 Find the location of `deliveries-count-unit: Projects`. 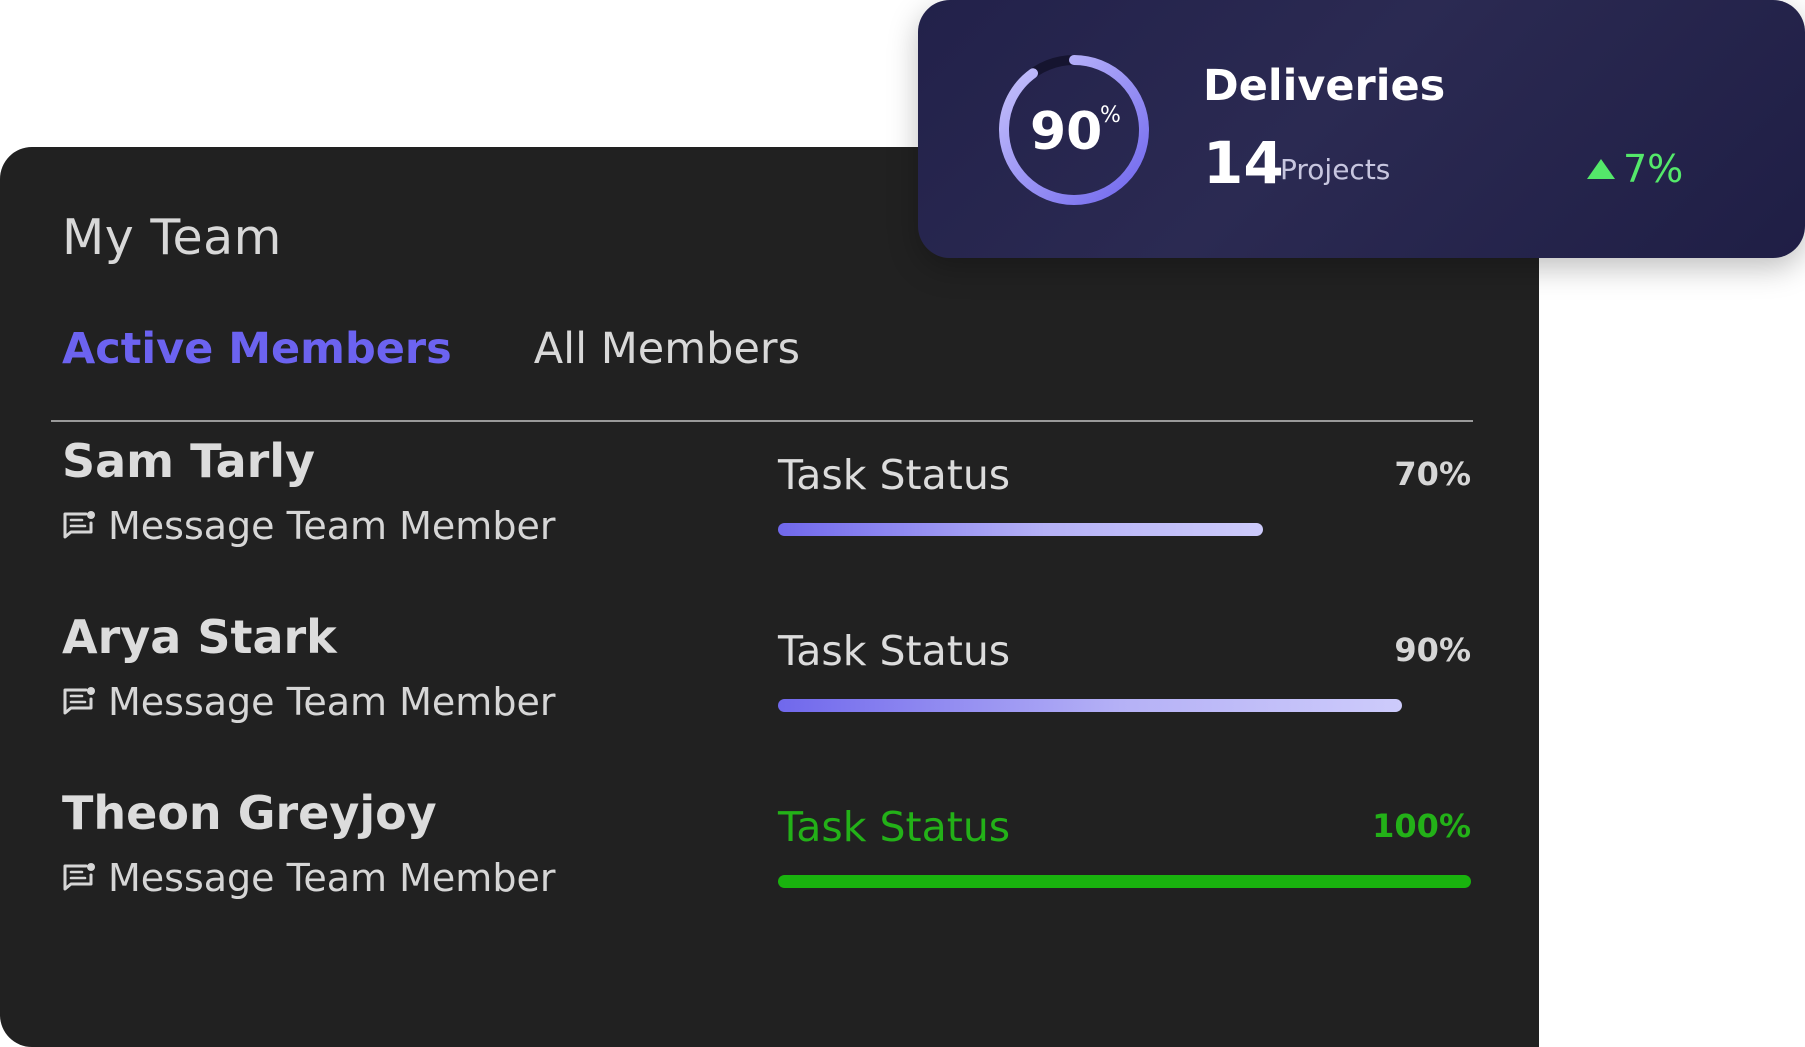

deliveries-count-unit: Projects is located at coordinates (1335, 169).